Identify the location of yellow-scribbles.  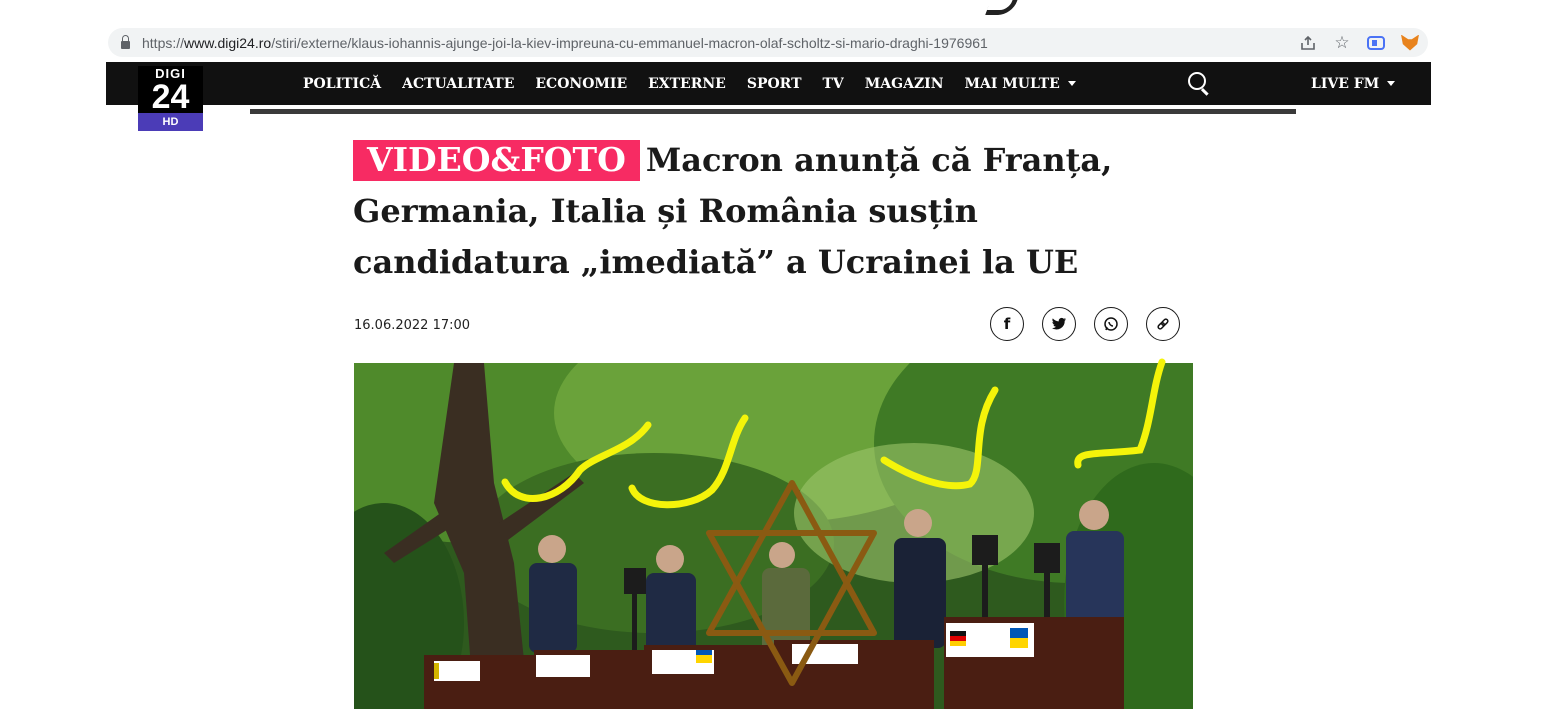
(833, 433).